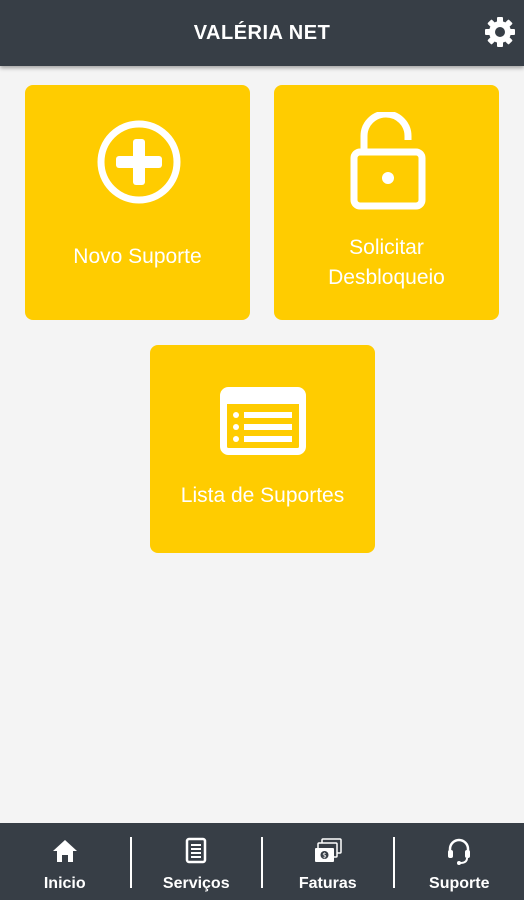 The image size is (524, 900). Describe the element at coordinates (459, 883) in the screenshot. I see `nav-label: Suporte` at that location.